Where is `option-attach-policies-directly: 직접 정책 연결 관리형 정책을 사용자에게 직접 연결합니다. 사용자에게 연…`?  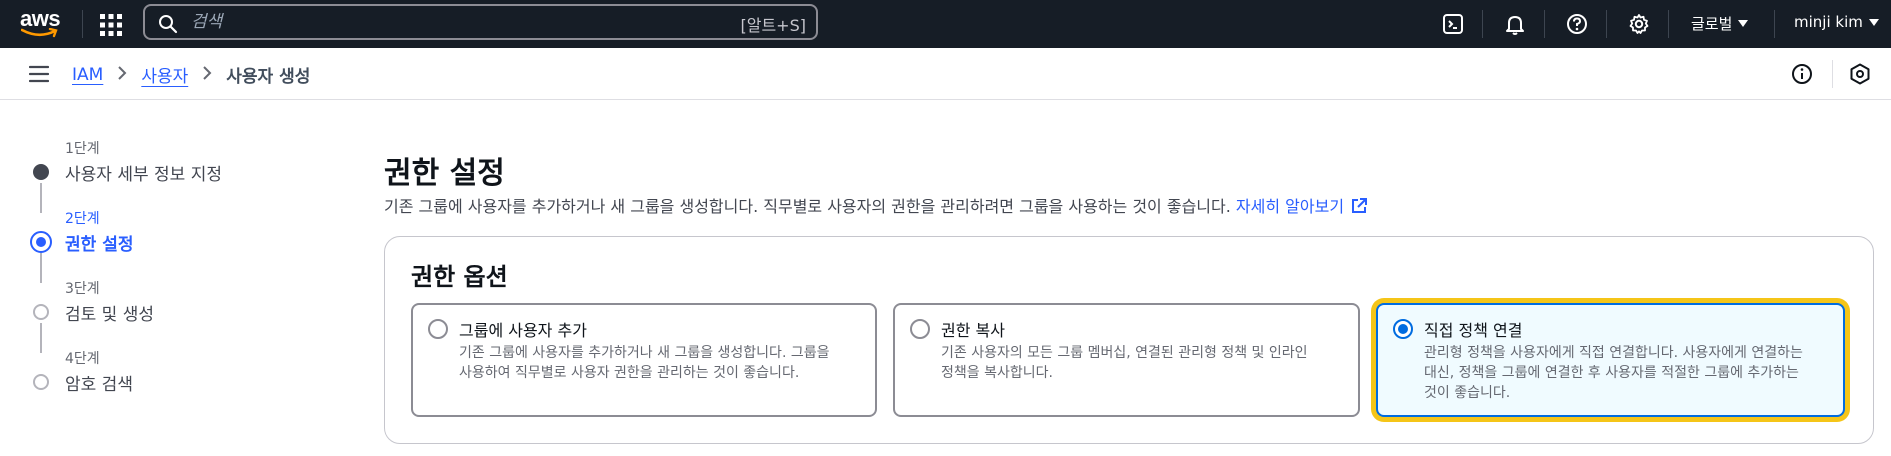 option-attach-policies-directly: 직접 정책 연결 관리형 정책을 사용자에게 직접 연결합니다. 사용자에게 연… is located at coordinates (1610, 360).